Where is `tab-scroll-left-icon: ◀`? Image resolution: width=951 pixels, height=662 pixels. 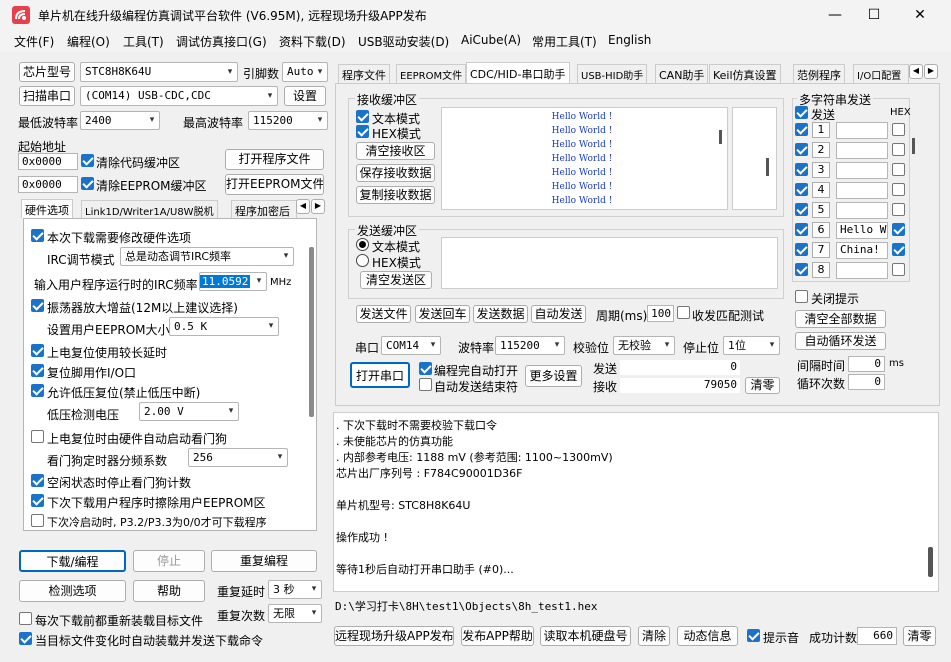 tab-scroll-left-icon: ◀ is located at coordinates (916, 71).